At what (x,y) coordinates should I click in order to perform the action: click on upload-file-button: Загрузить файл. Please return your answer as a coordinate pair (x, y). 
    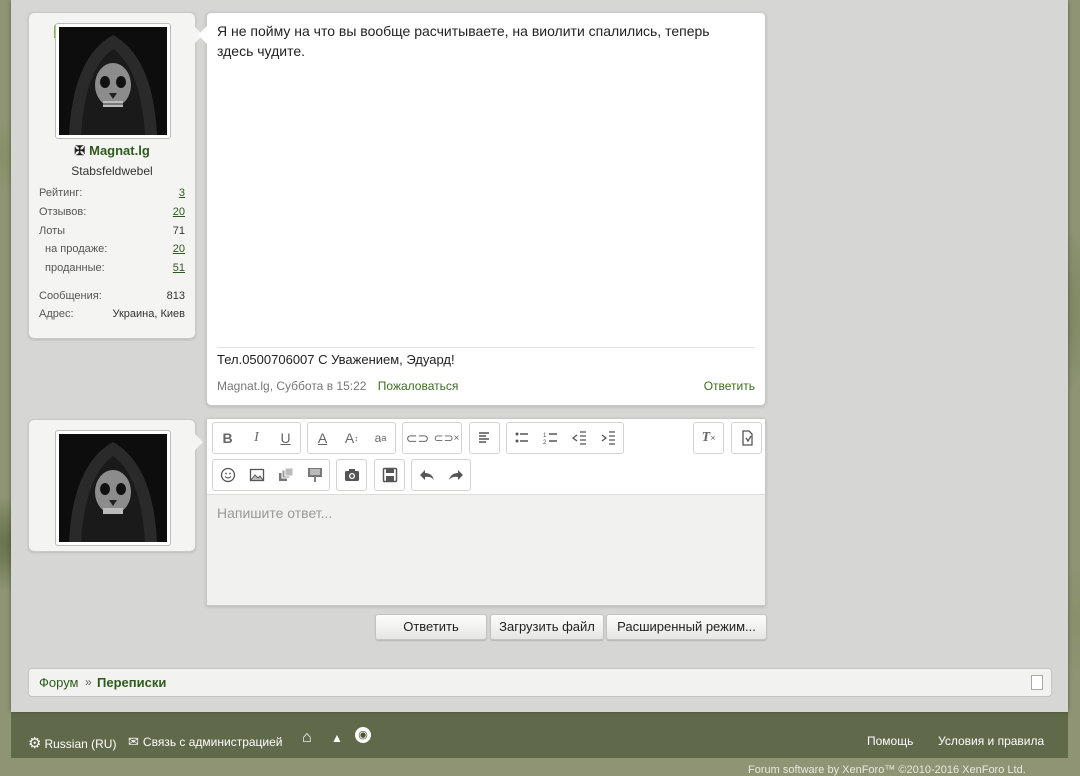
    Looking at the image, I should click on (547, 627).